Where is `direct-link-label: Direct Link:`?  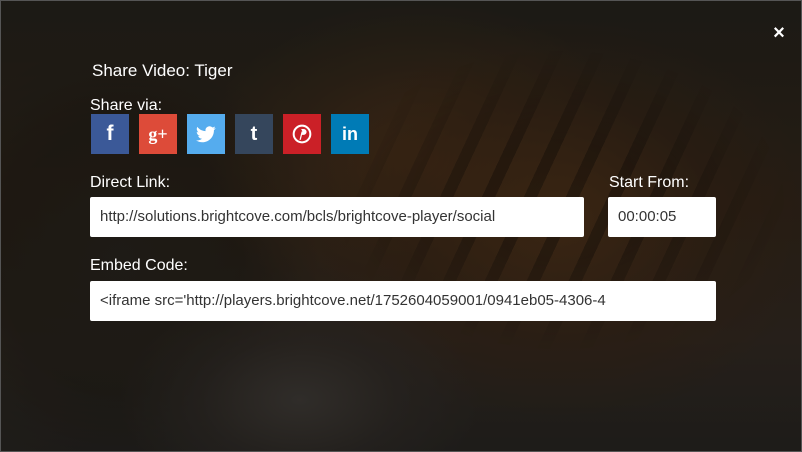
direct-link-label: Direct Link: is located at coordinates (130, 182).